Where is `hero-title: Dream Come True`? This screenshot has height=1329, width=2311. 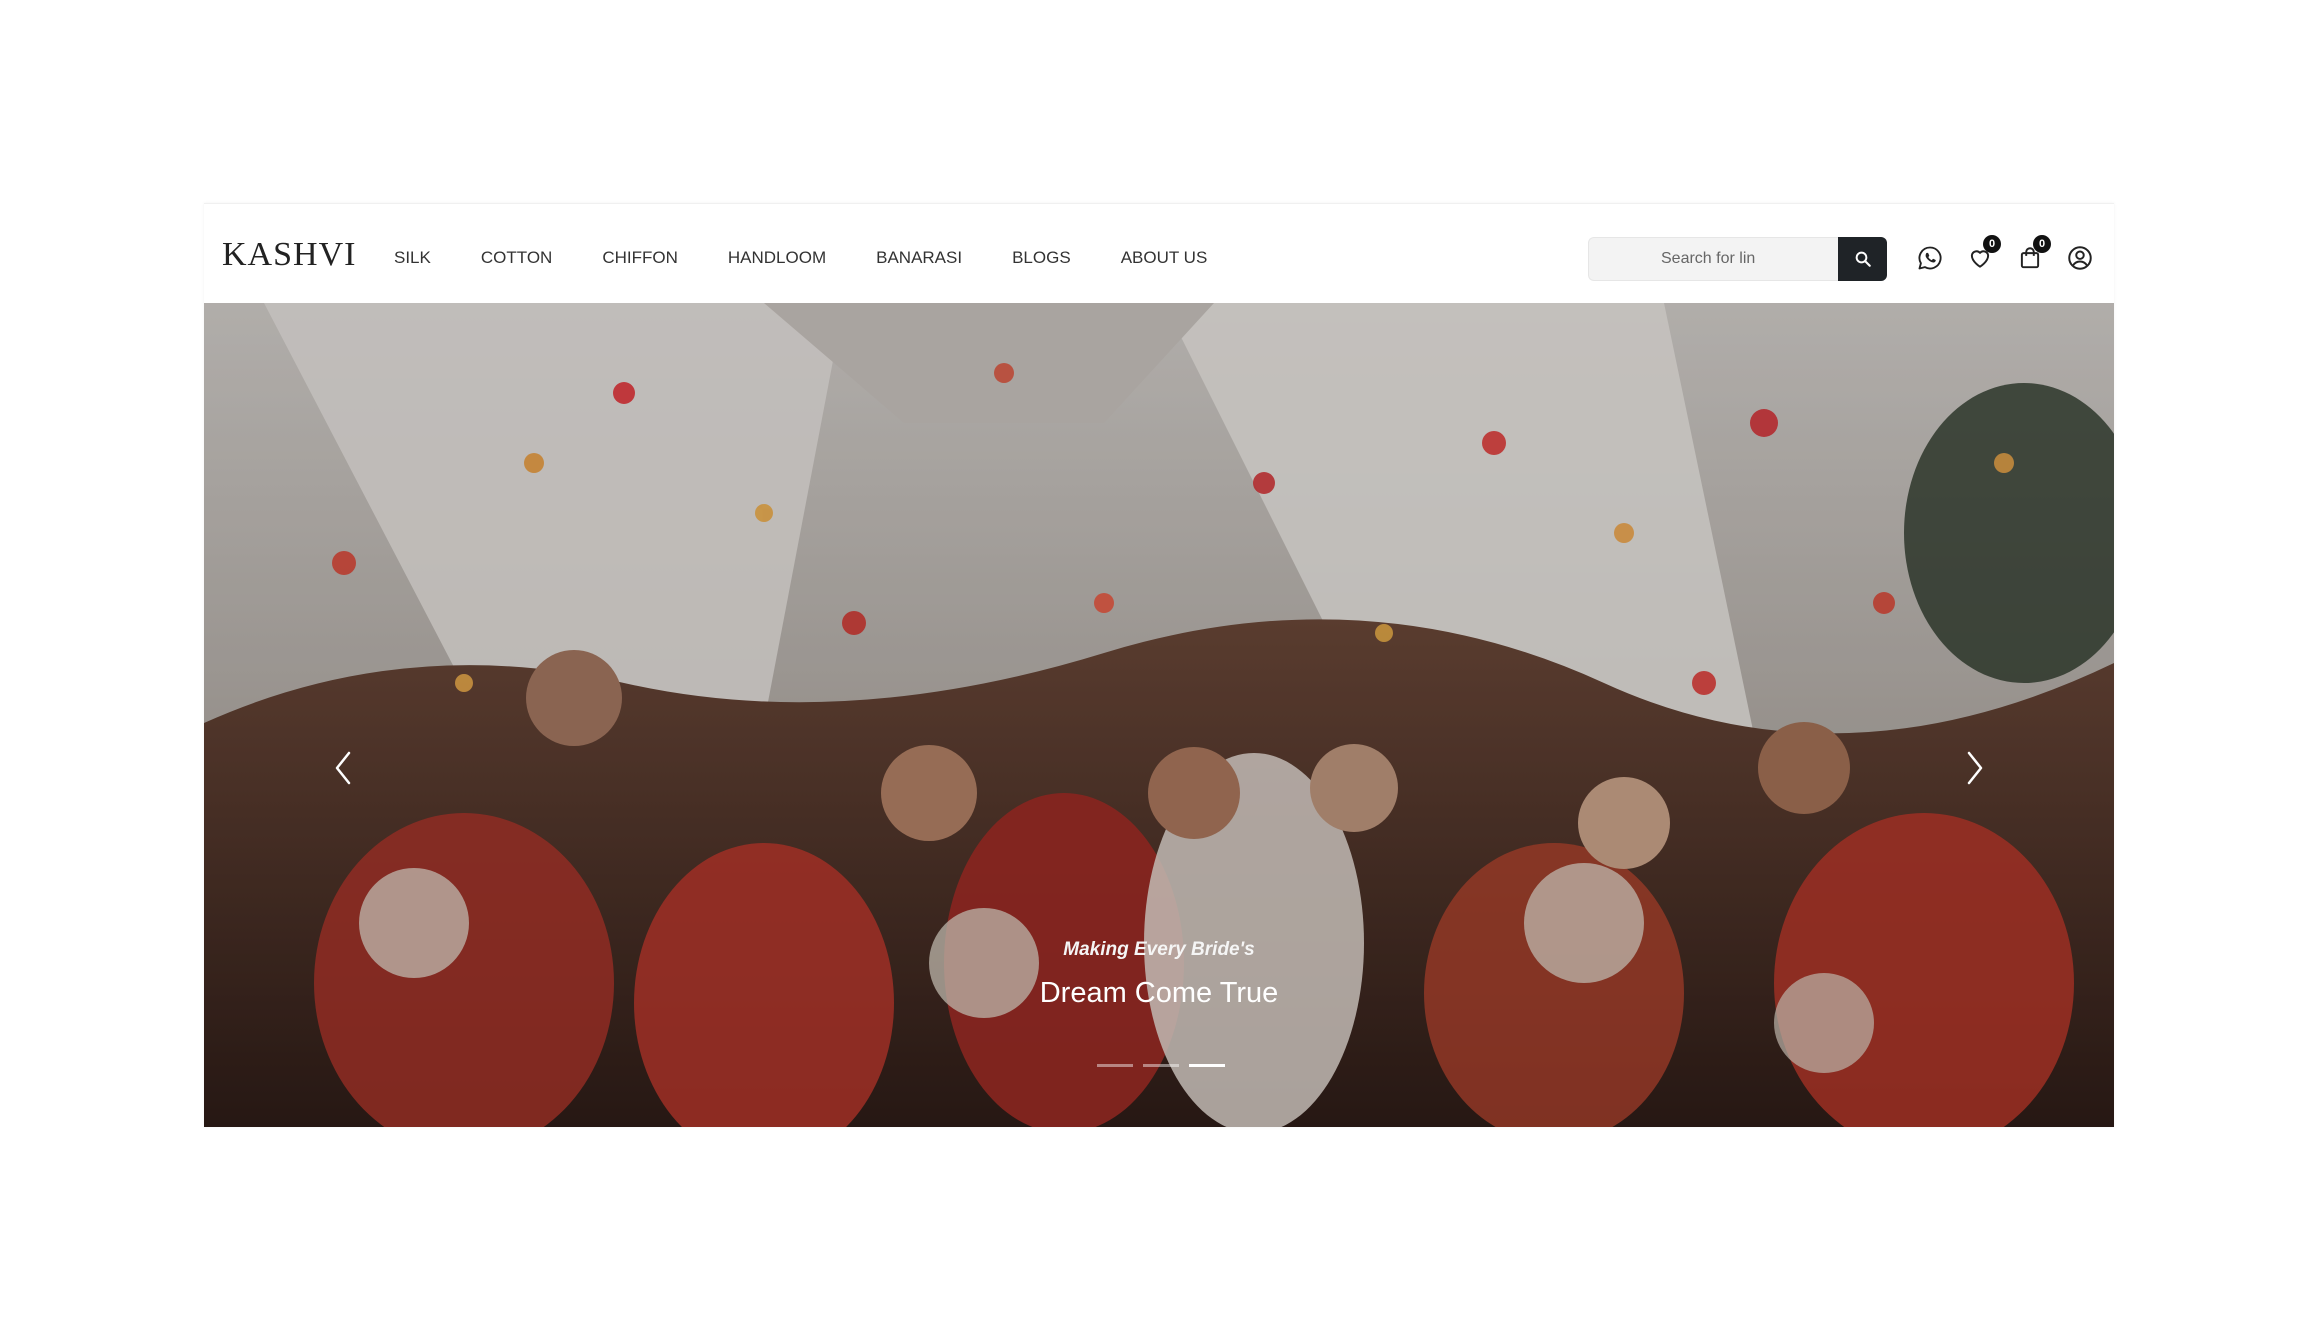 hero-title: Dream Come True is located at coordinates (1159, 993).